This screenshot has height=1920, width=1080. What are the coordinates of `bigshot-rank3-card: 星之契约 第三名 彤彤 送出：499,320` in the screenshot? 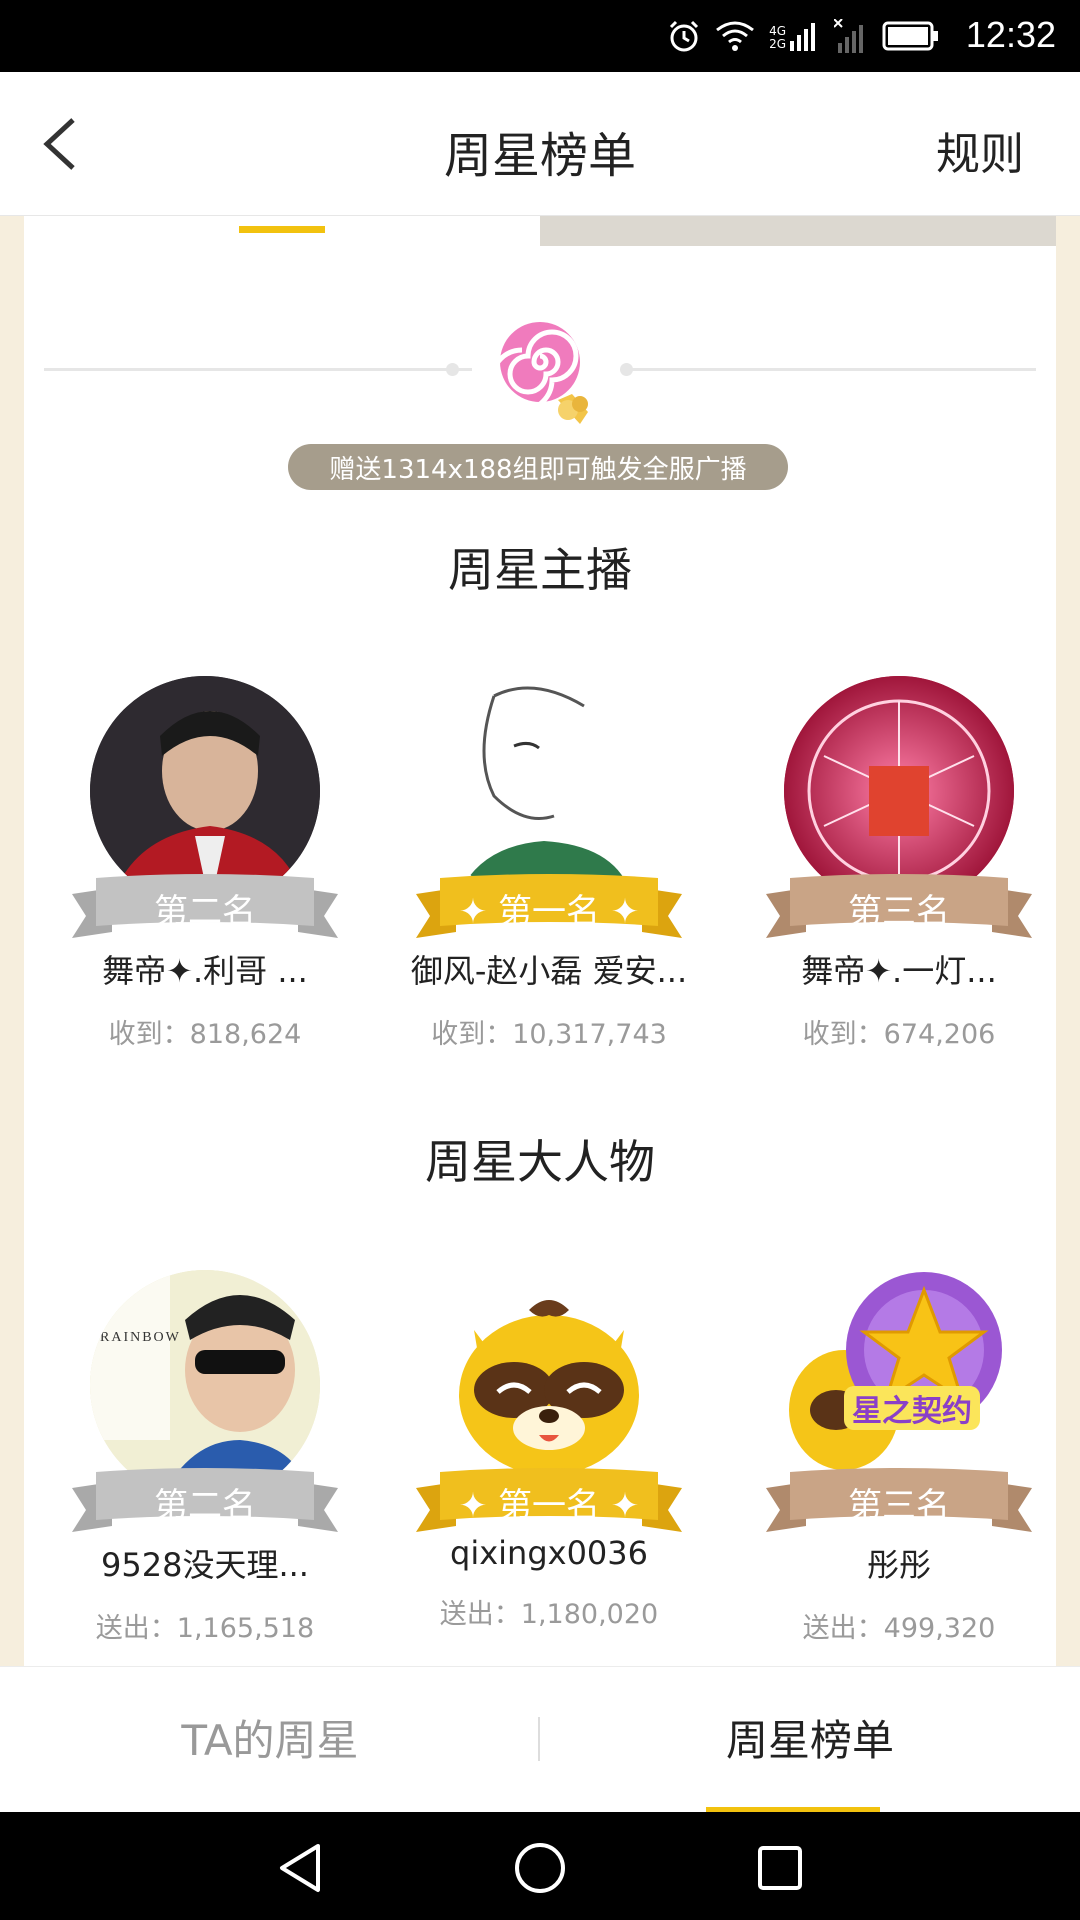 It's located at (899, 1457).